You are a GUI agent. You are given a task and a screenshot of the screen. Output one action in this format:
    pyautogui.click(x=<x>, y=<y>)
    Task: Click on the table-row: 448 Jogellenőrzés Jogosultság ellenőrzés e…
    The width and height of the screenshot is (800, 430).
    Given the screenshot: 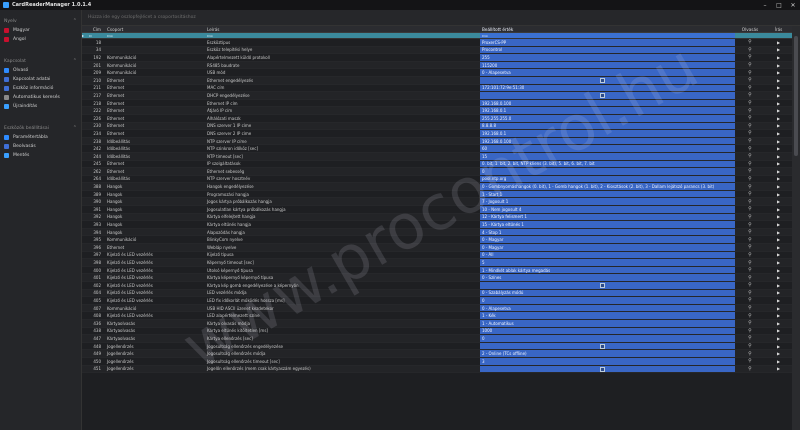 What is the action you would take?
    pyautogui.click(x=437, y=346)
    